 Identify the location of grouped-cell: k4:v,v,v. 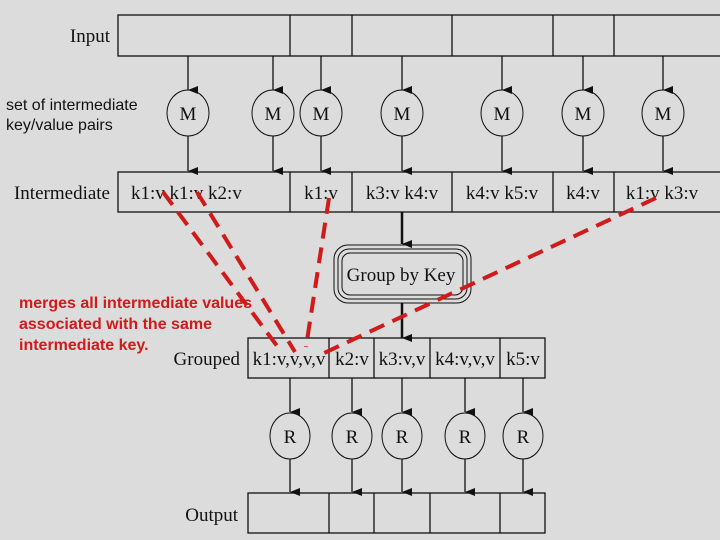
(465, 359).